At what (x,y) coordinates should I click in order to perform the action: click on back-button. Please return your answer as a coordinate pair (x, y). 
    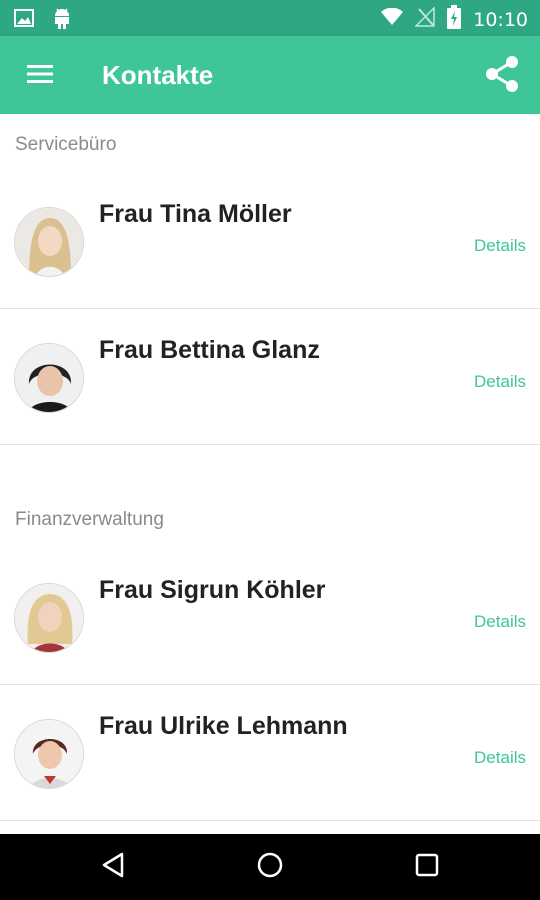
    Looking at the image, I should click on (113, 867).